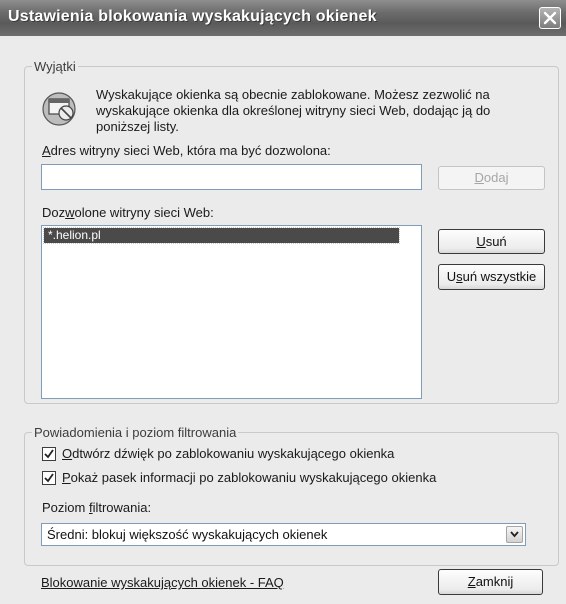  I want to click on close-window-button, so click(550, 18).